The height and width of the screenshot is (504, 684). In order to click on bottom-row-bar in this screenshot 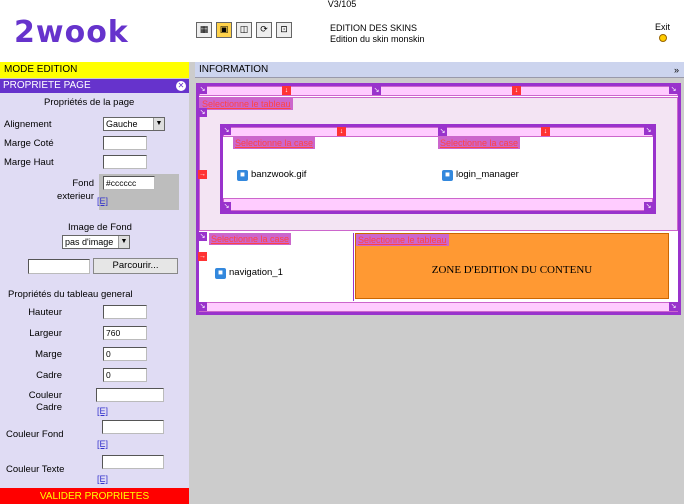, I will do `click(438, 307)`.